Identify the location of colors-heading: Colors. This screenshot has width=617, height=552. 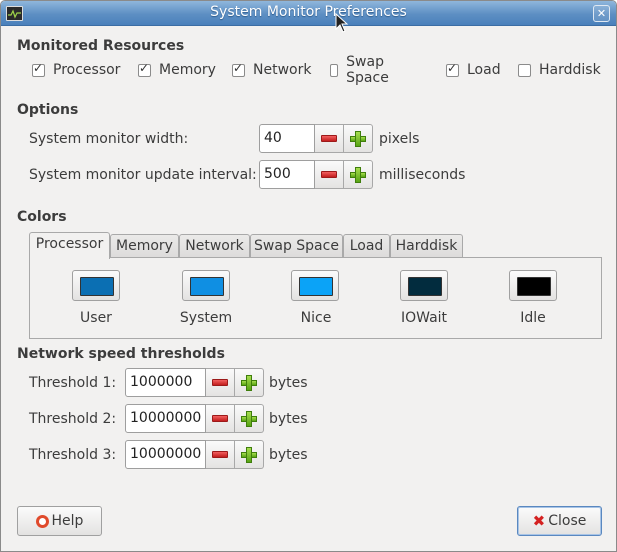
(42, 217).